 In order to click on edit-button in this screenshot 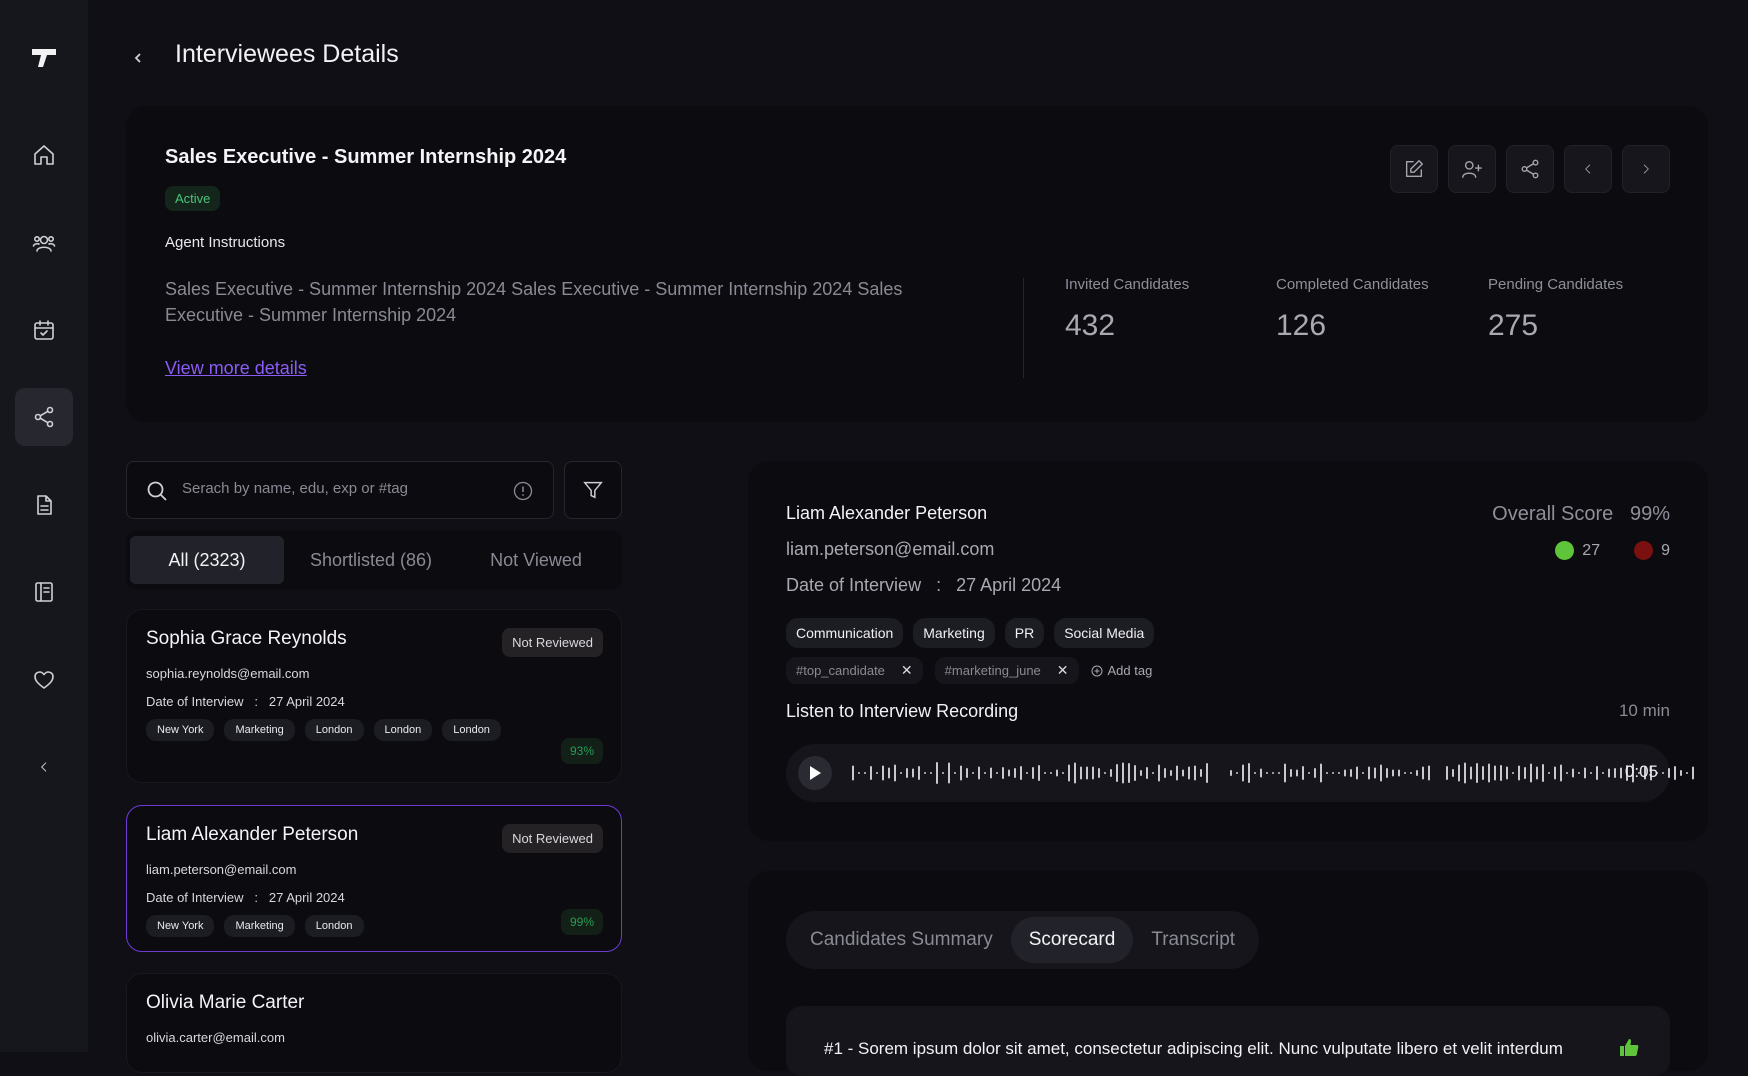, I will do `click(1414, 169)`.